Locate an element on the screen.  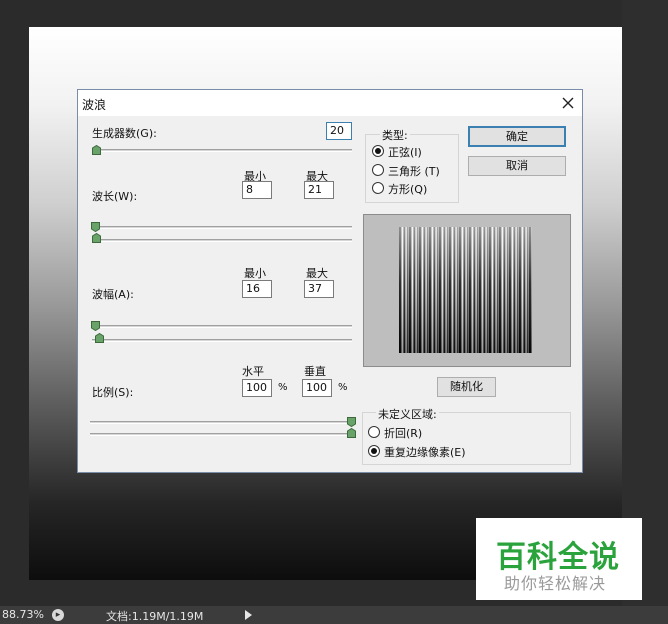
ok-button: 确定 is located at coordinates (517, 136).